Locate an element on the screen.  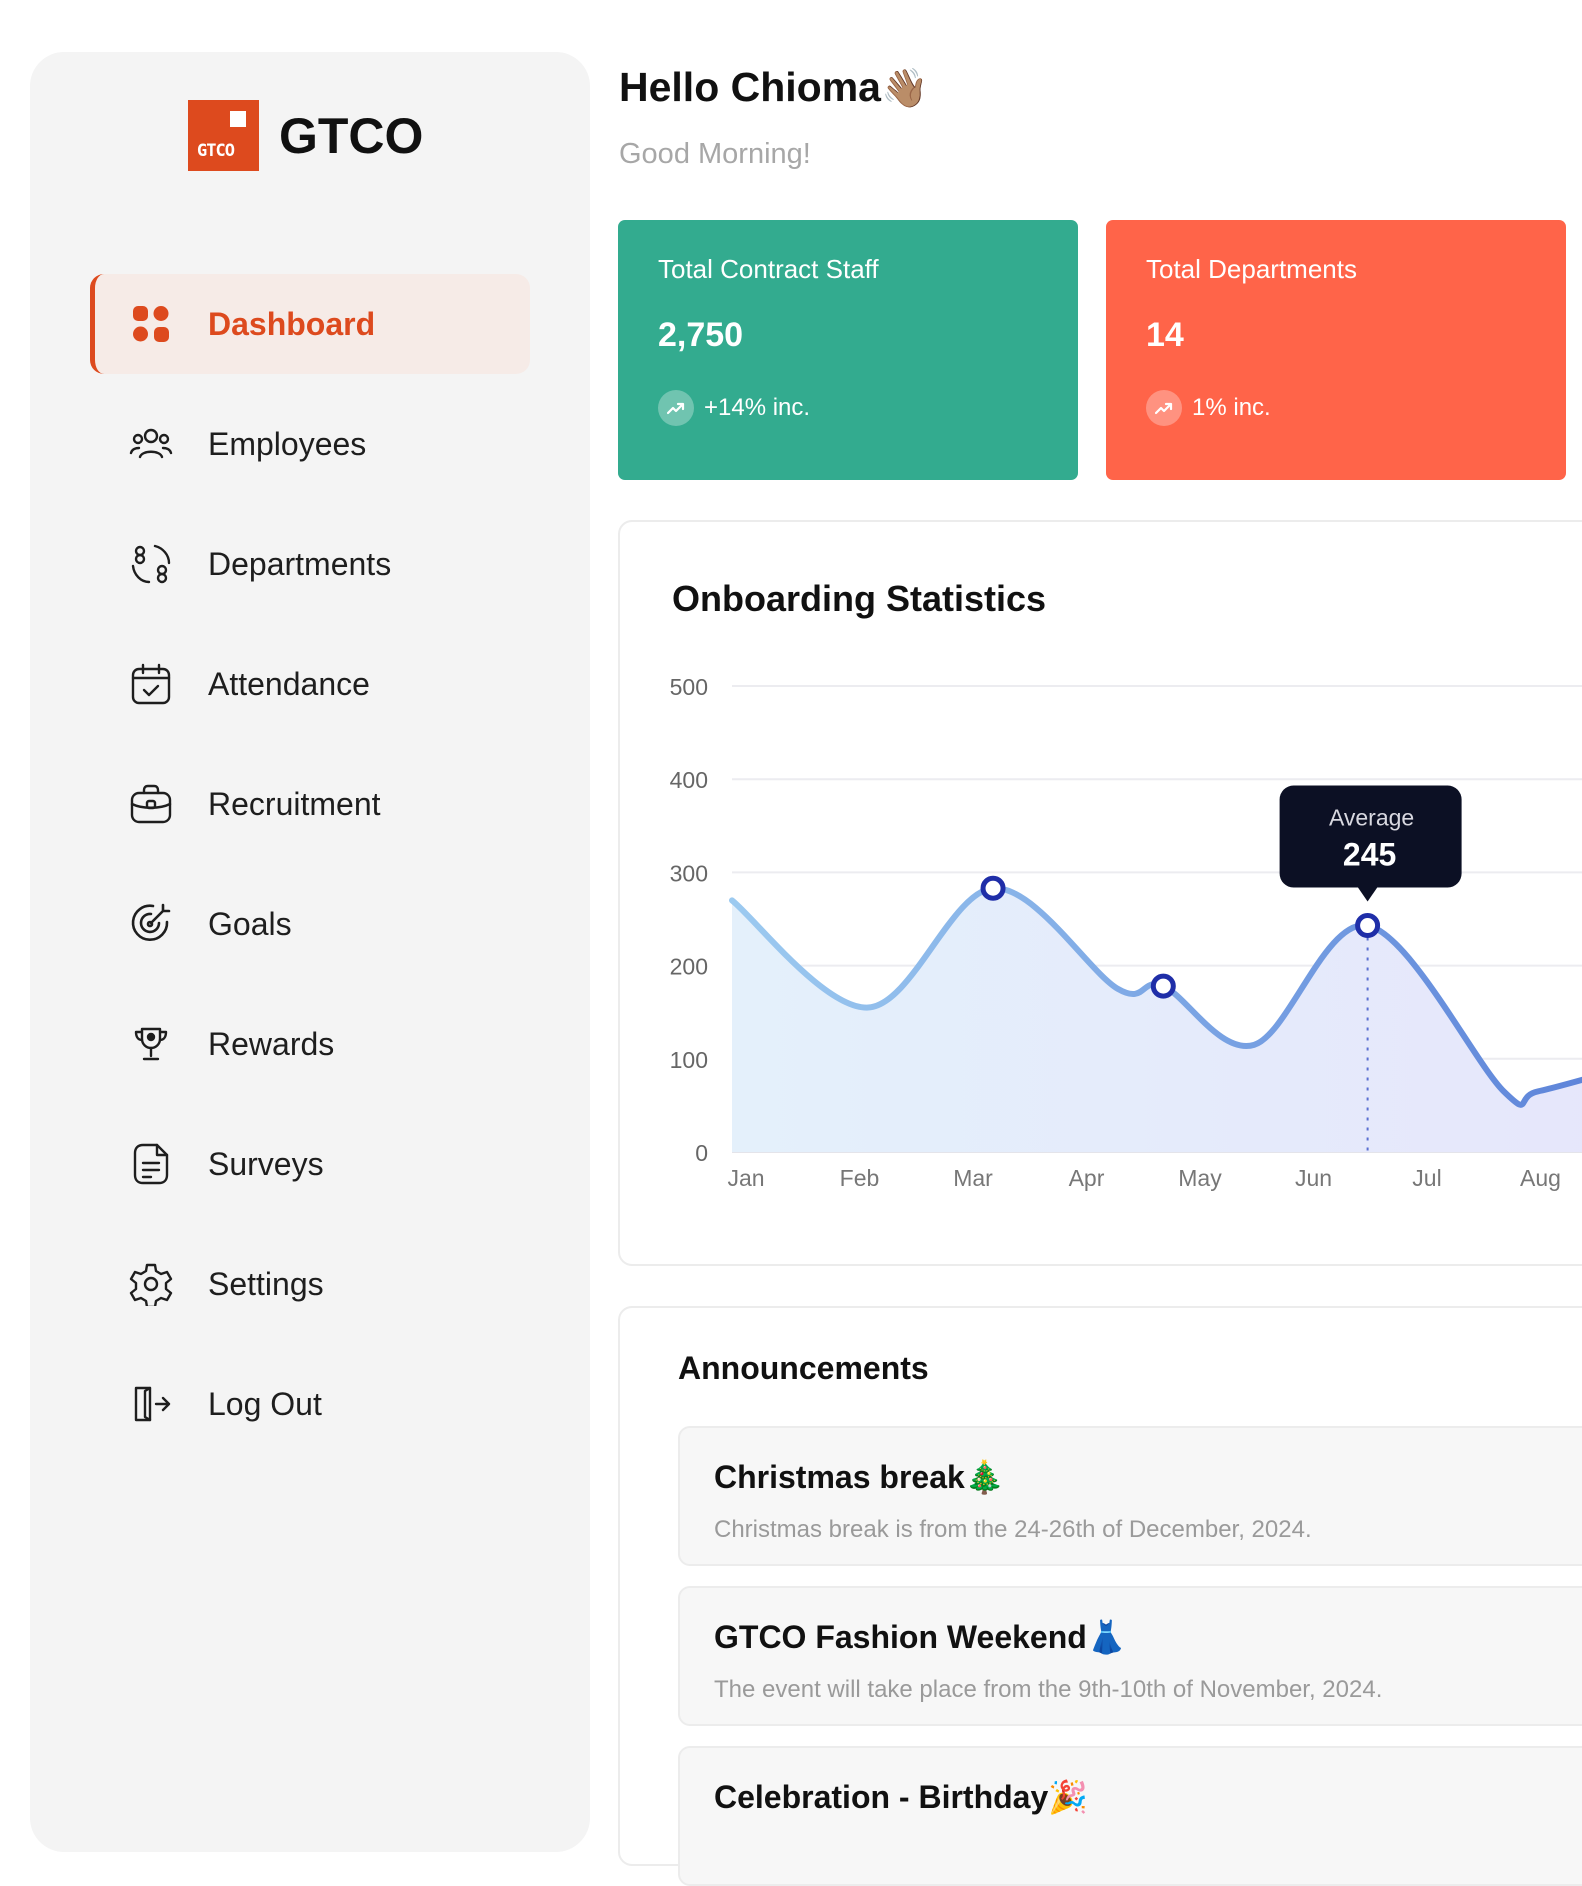
stat-trend-text: +14% inc. is located at coordinates (757, 407).